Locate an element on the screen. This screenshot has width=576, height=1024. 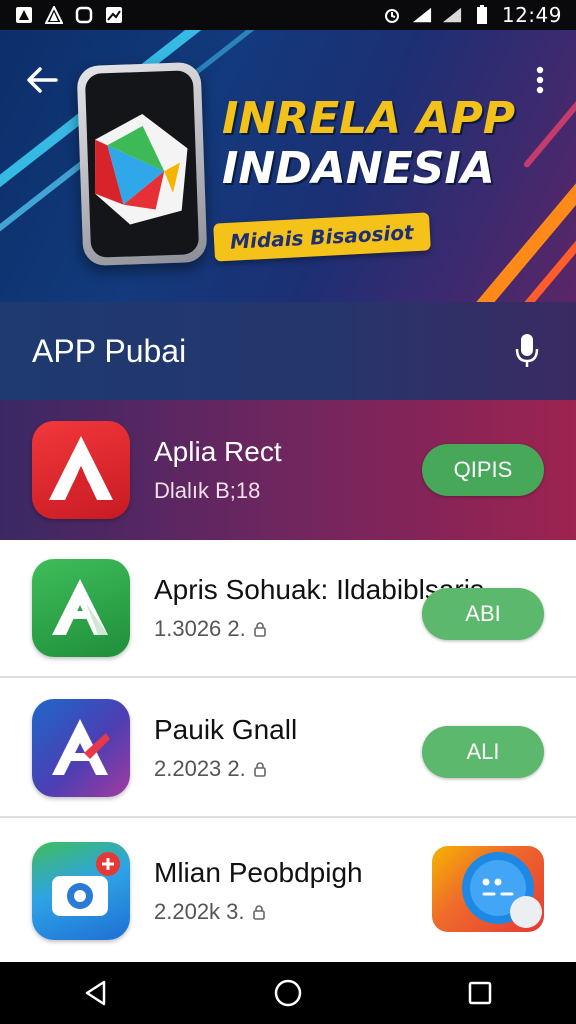
featured-app-row: Aplia Rect Dlalık B;18 QIPIS is located at coordinates (288, 470).